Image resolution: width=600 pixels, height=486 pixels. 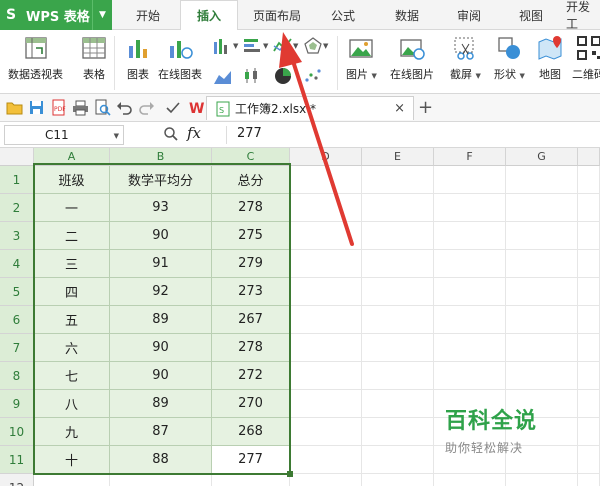 I want to click on tab-view: 视图, so click(x=531, y=15).